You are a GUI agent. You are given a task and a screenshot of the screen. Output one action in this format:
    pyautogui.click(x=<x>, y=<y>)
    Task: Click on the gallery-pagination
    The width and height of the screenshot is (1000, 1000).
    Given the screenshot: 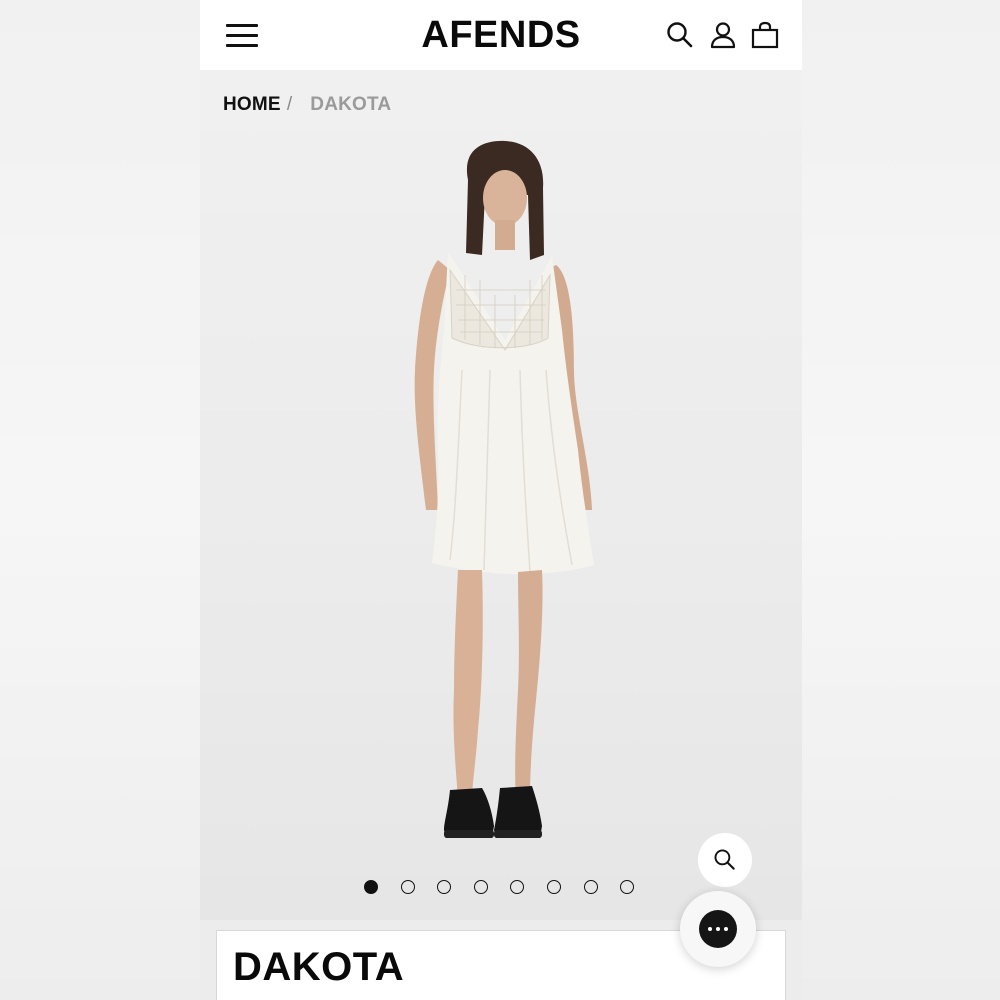 What is the action you would take?
    pyautogui.click(x=510, y=887)
    